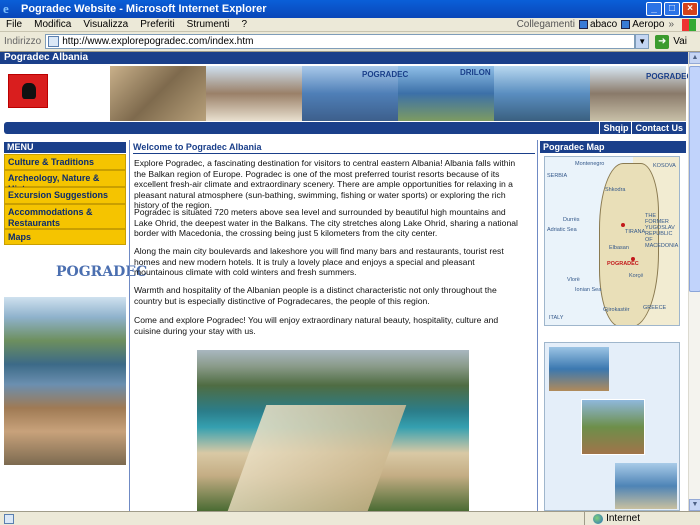 The image size is (700, 525). What do you see at coordinates (623, 264) in the screenshot?
I see `map-label-pogradec: POGRADEC` at bounding box center [623, 264].